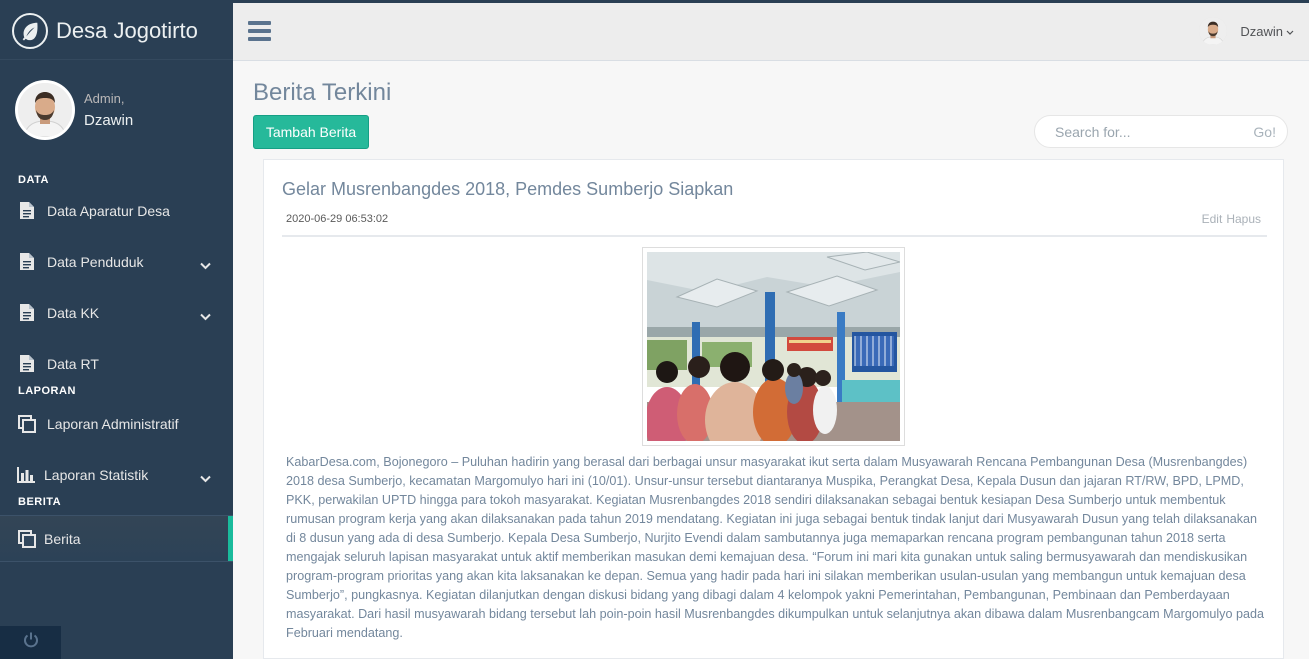  Describe the element at coordinates (108, 210) in the screenshot. I see `sidebar-item-label: Data Aparatur Desa` at that location.